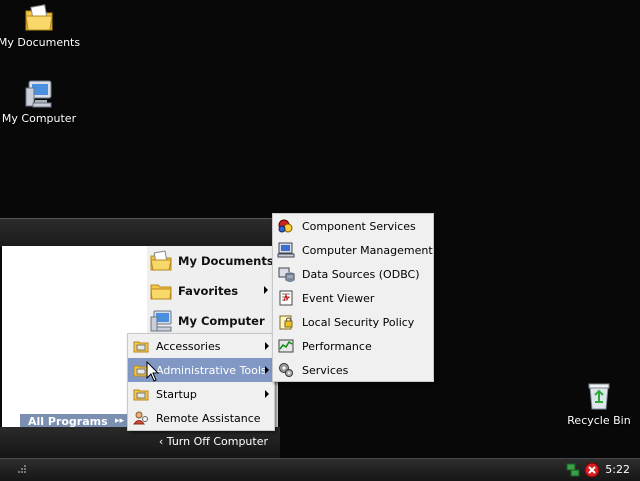  I want to click on start-item-my-documents: My Documents, so click(212, 261).